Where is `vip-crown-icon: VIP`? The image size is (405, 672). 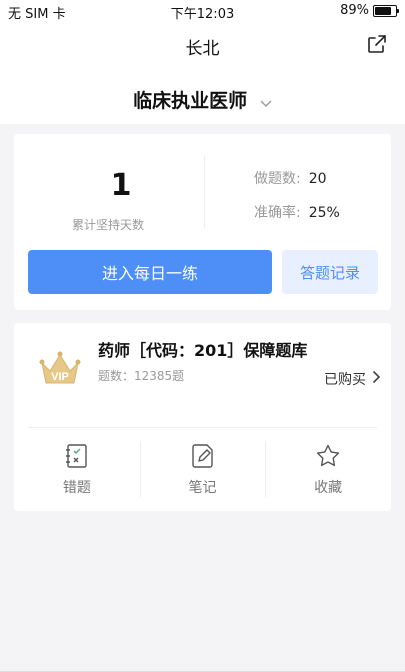 vip-crown-icon: VIP is located at coordinates (60, 369).